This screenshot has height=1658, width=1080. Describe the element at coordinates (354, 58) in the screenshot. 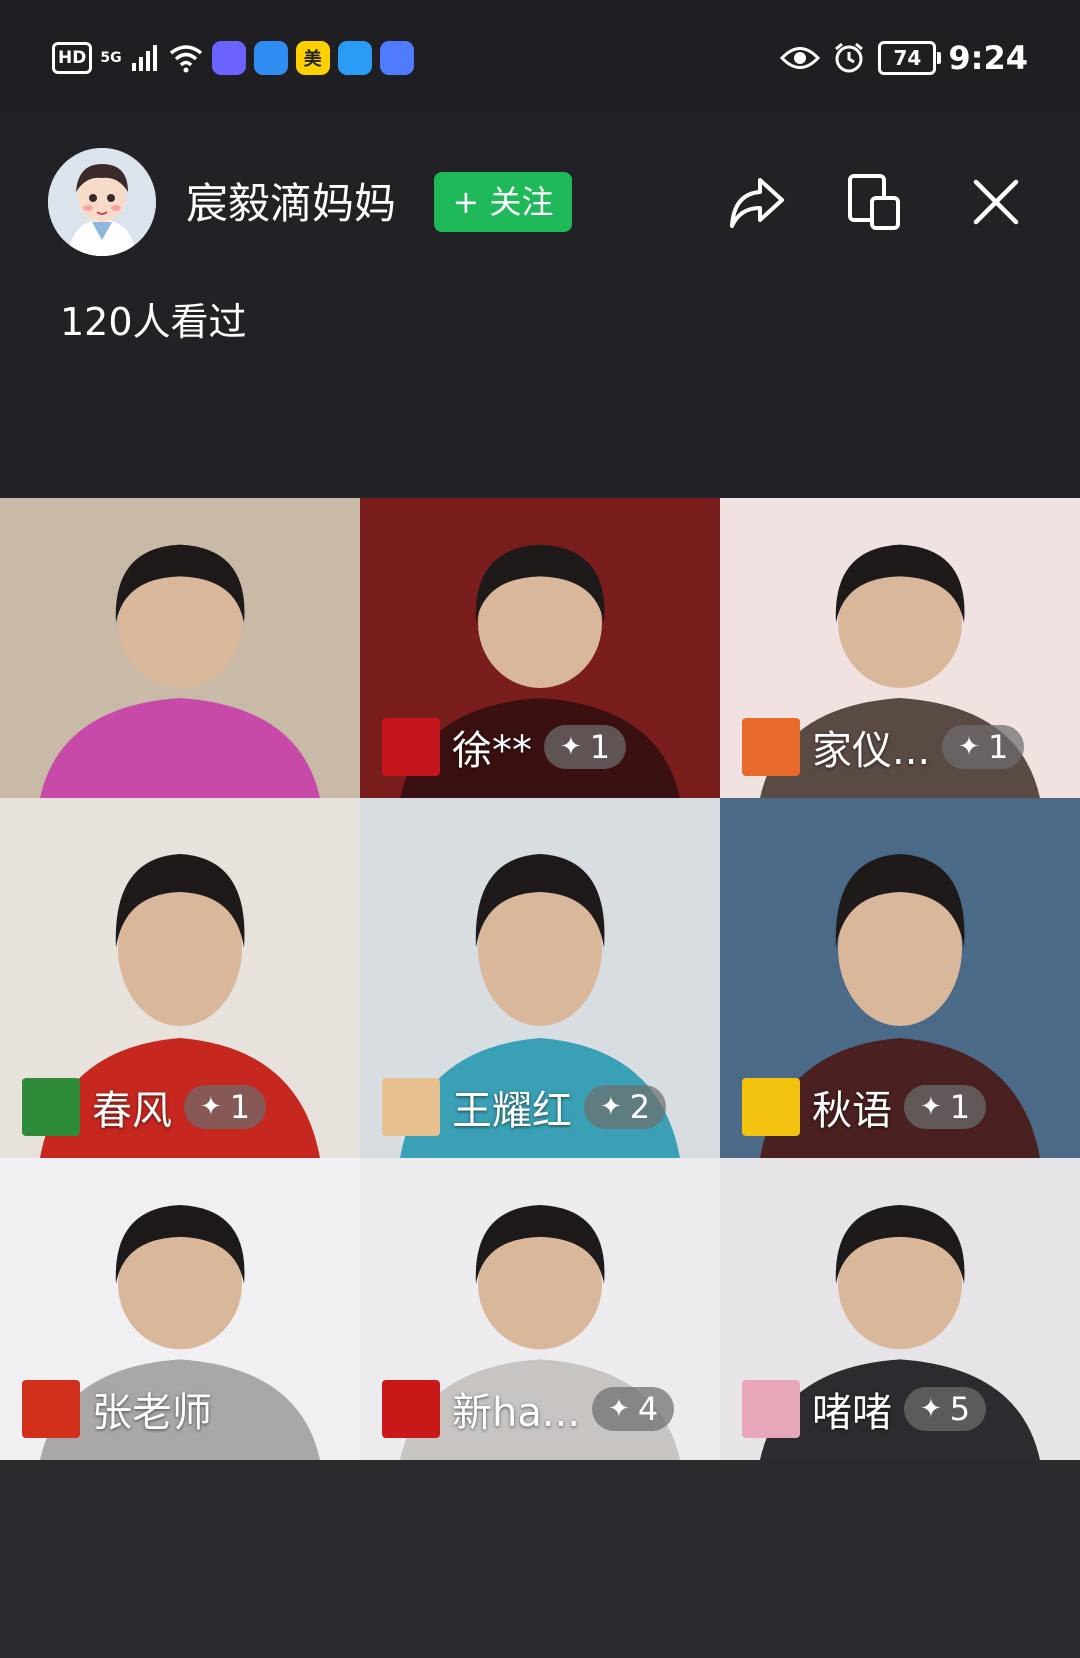

I see `cloud-app-icon` at that location.